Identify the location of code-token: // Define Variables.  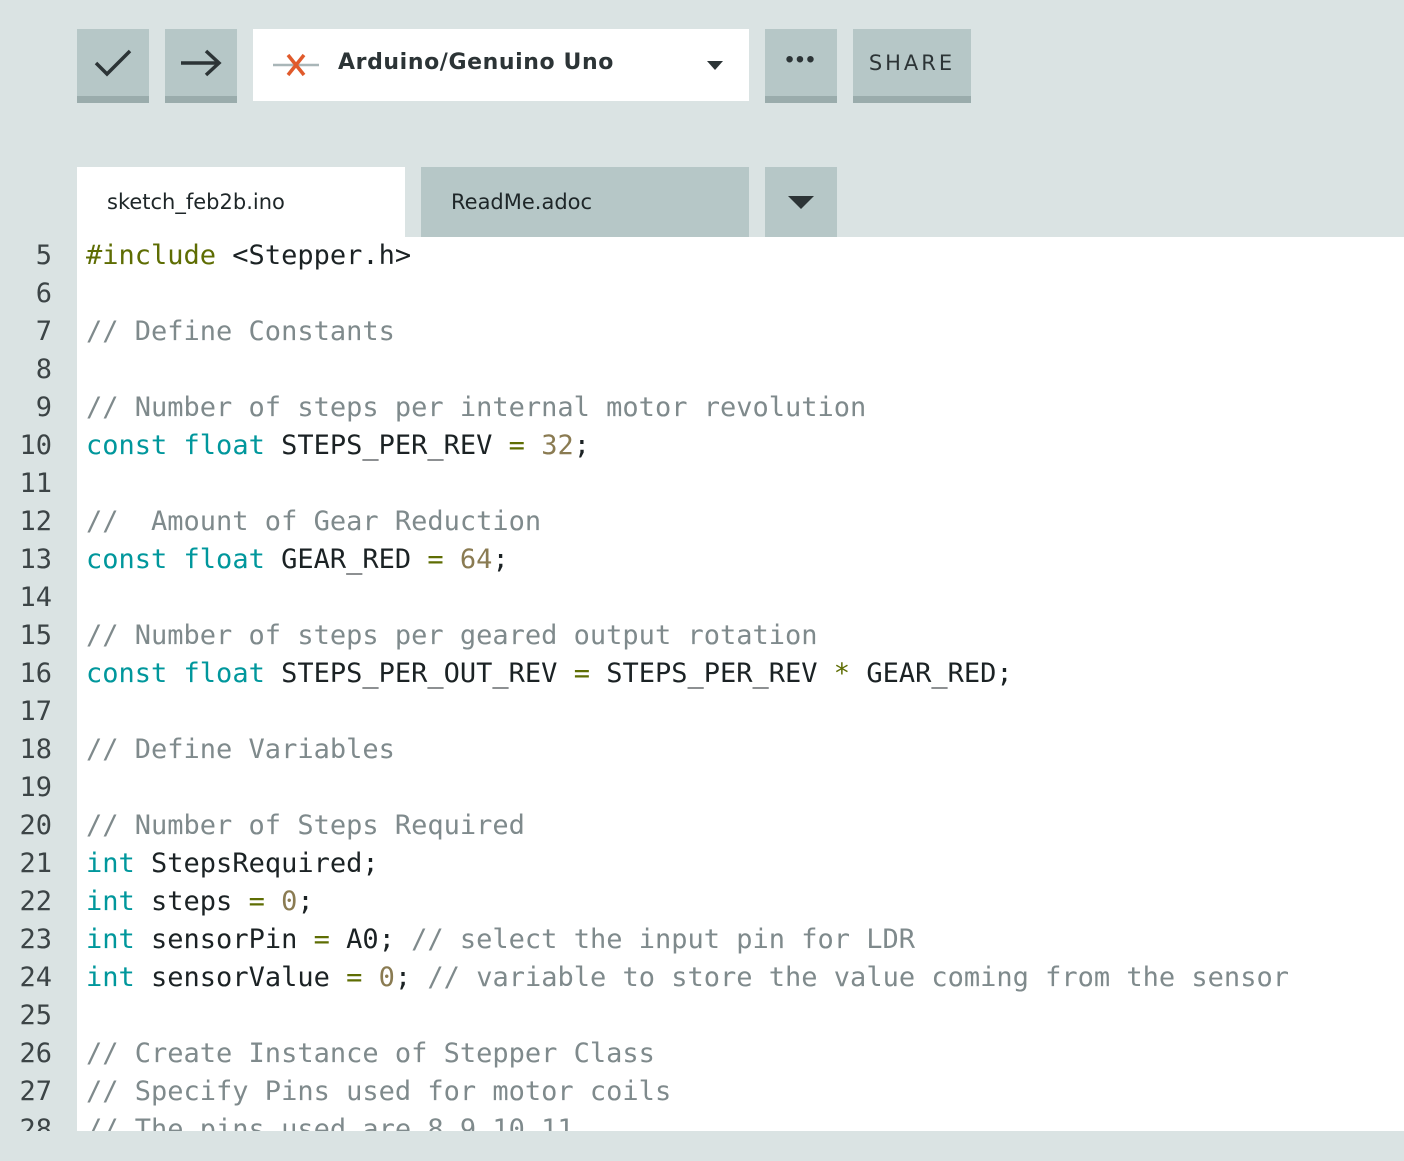
(240, 749).